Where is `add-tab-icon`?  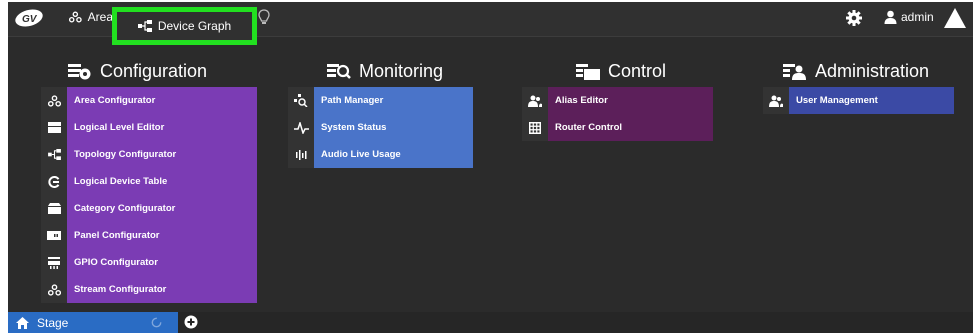 add-tab-icon is located at coordinates (191, 322).